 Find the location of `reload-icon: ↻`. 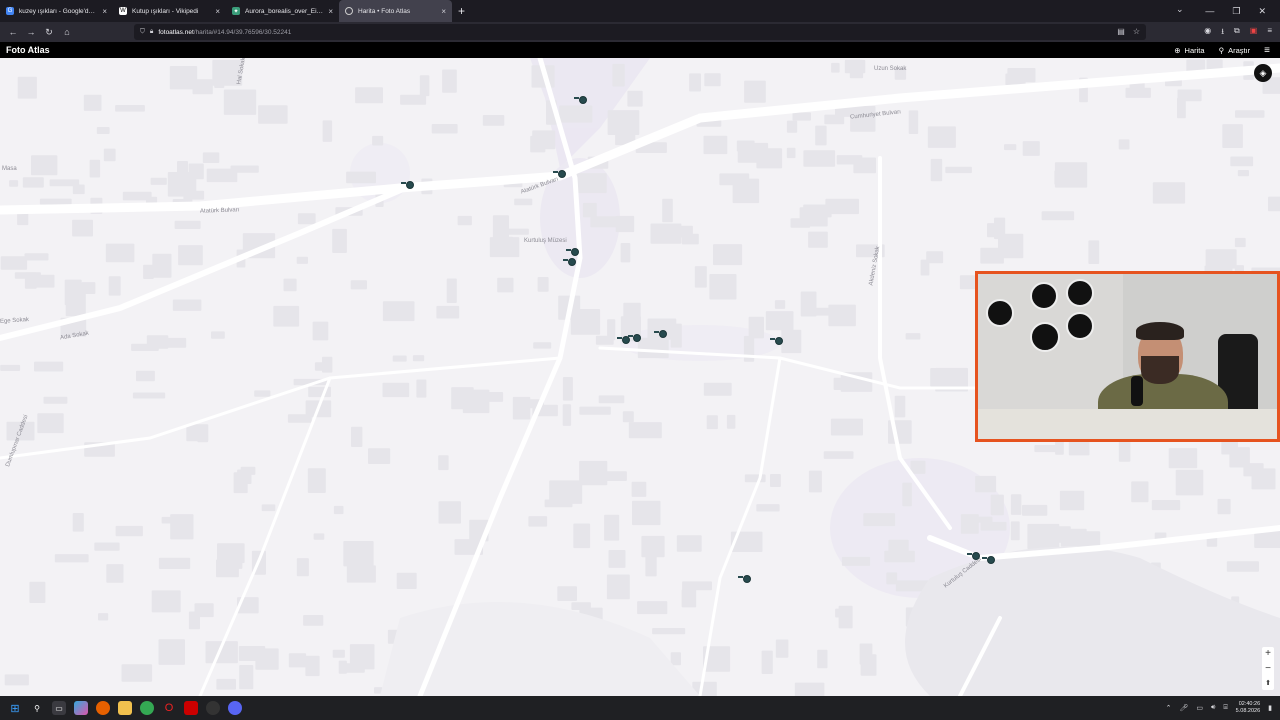

reload-icon: ↻ is located at coordinates (49, 32).